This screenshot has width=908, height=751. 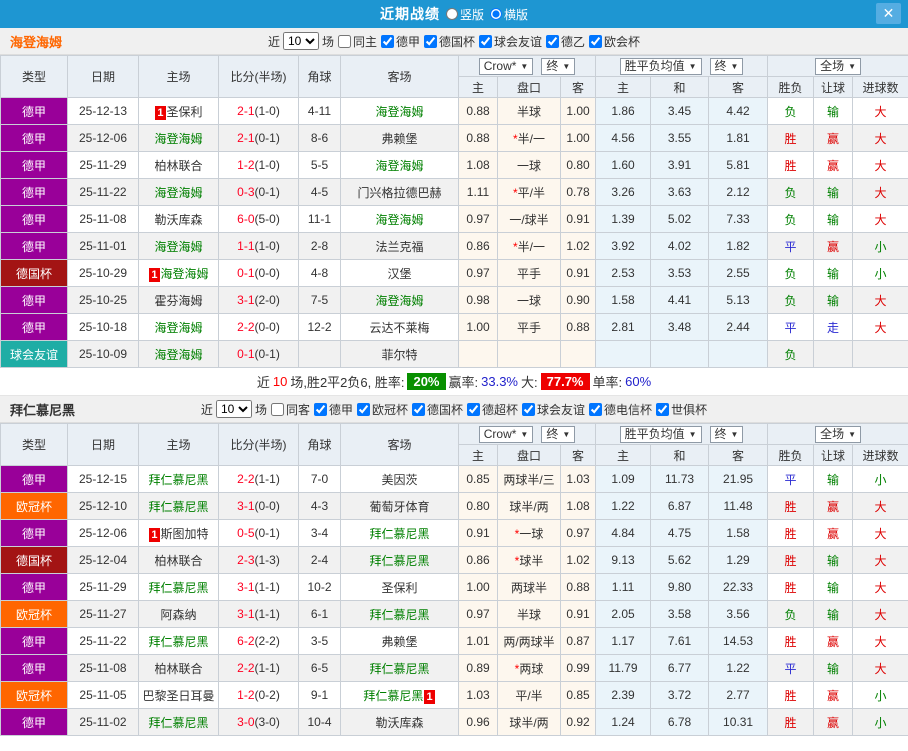 I want to click on league-filter-德乙: 德乙, so click(x=565, y=41).